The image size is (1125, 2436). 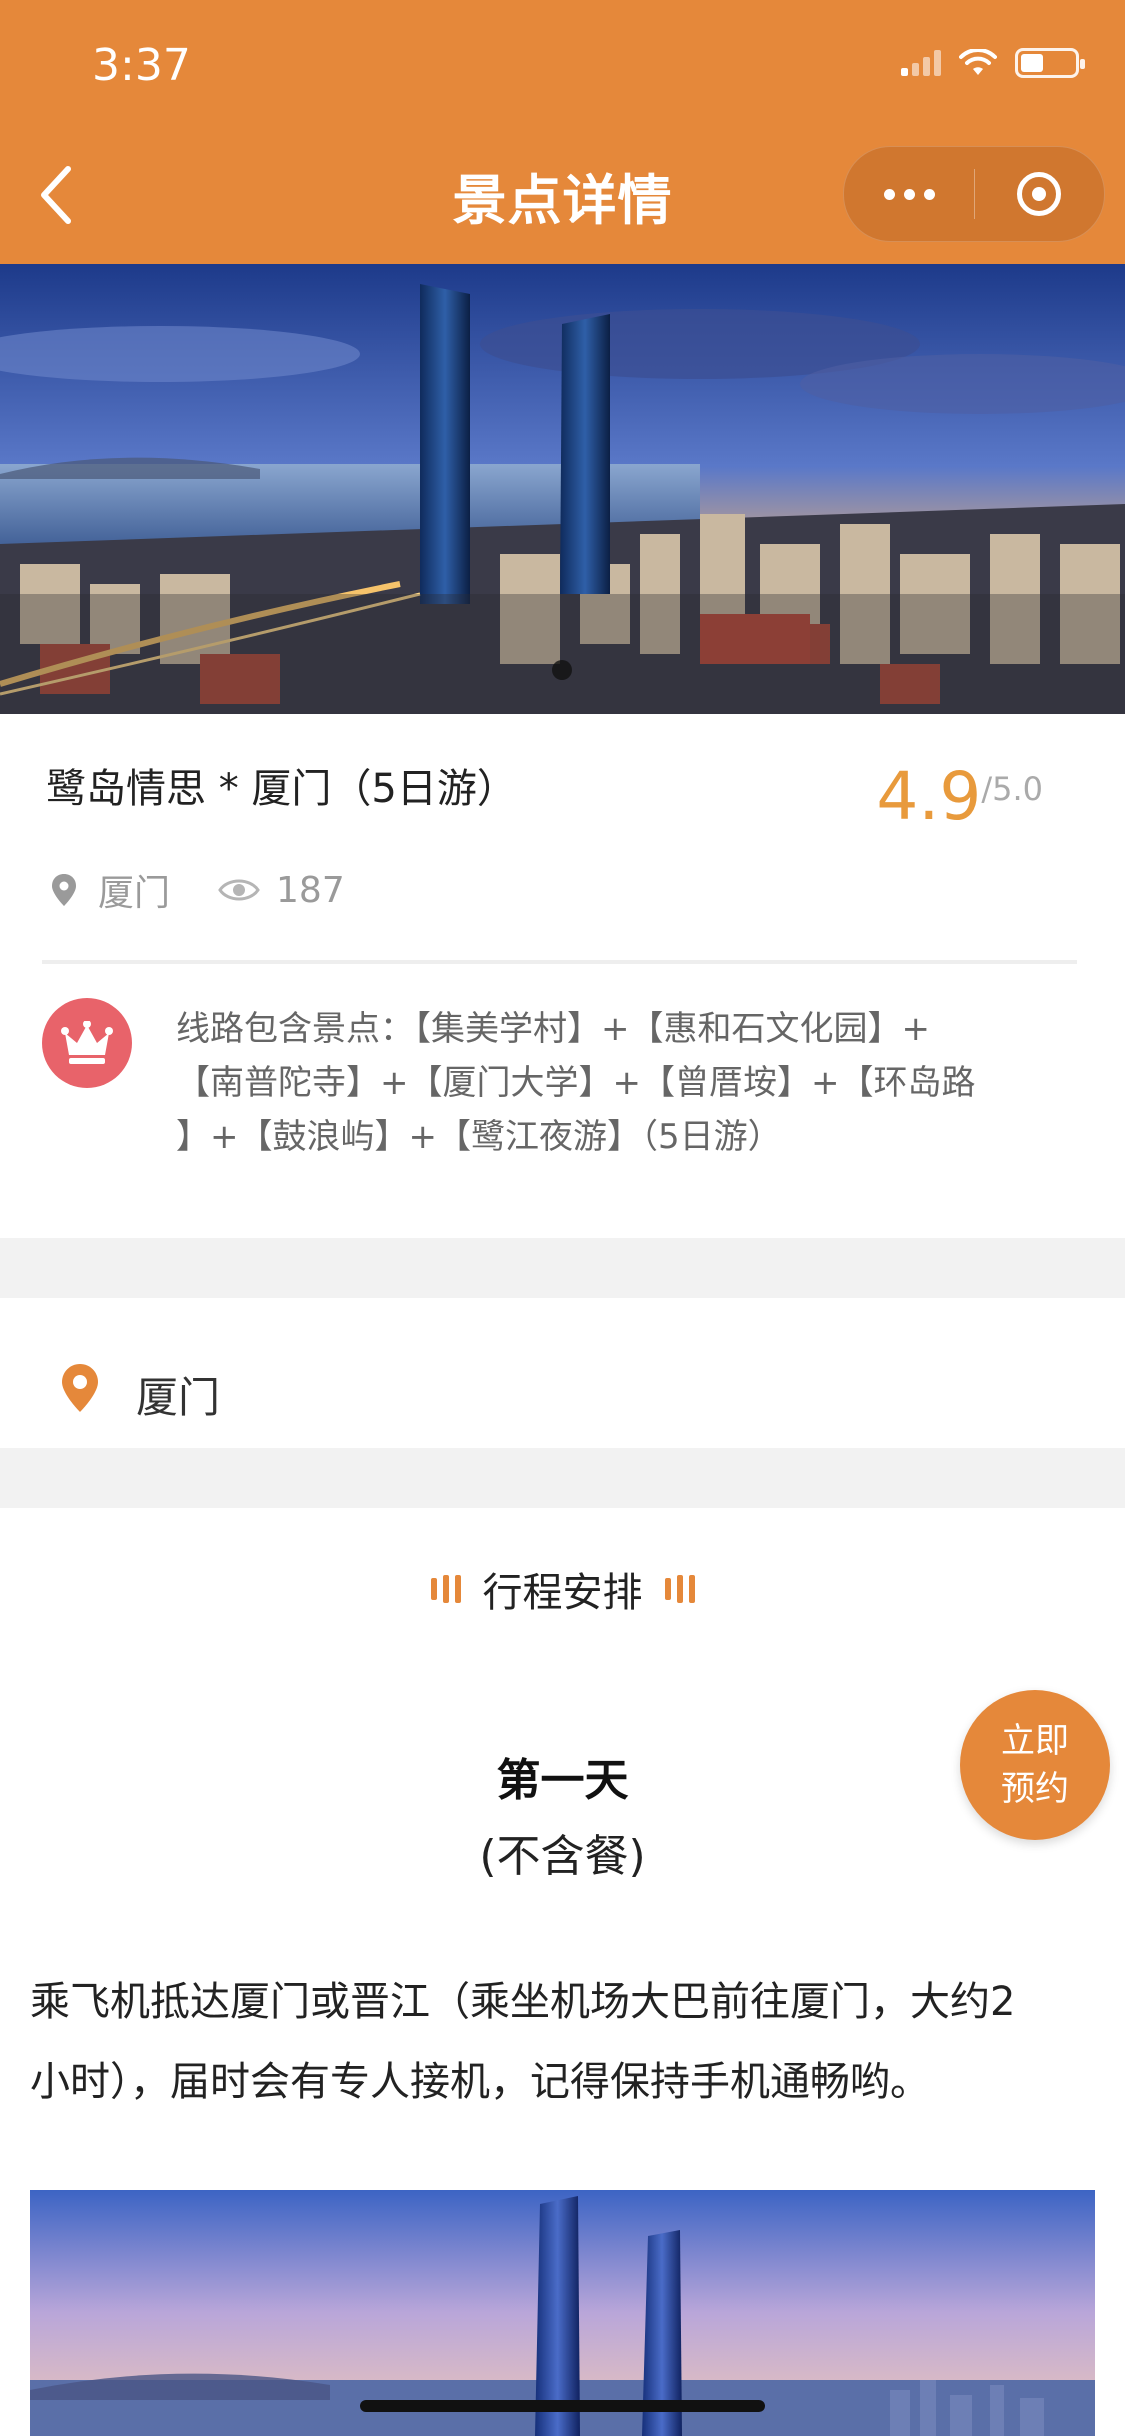 What do you see at coordinates (562, 1593) in the screenshot?
I see `itinerary-title: 行程安排` at bounding box center [562, 1593].